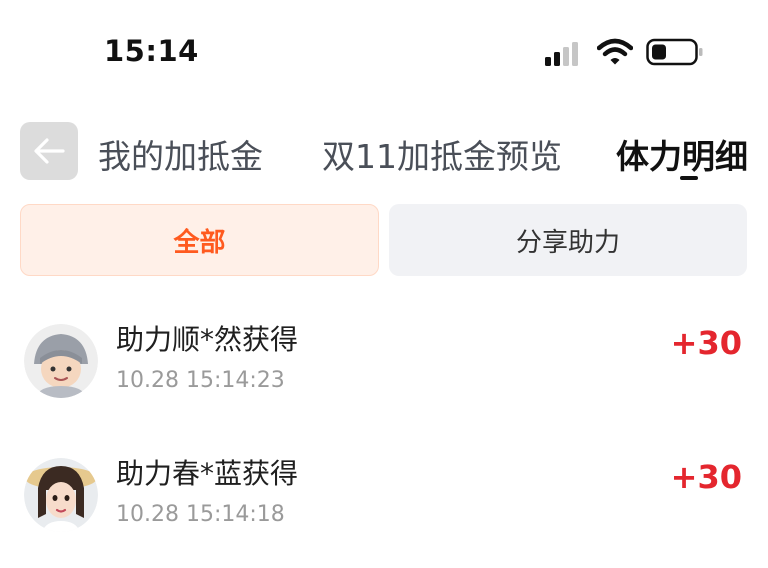 This screenshot has width=768, height=568. Describe the element at coordinates (615, 52) in the screenshot. I see `wifi-icon` at that location.